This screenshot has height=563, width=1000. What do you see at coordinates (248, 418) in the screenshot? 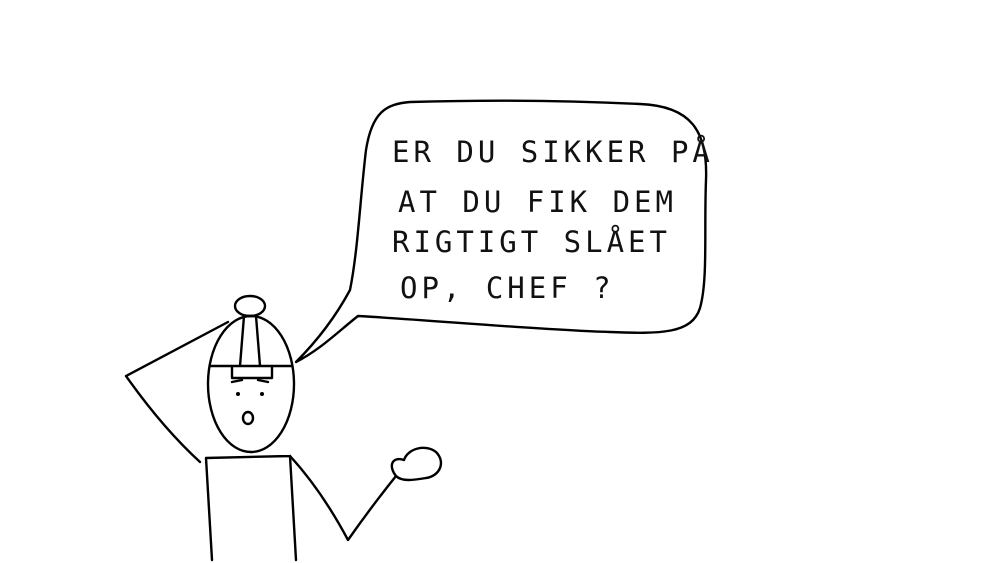
I see `figure-mouth` at bounding box center [248, 418].